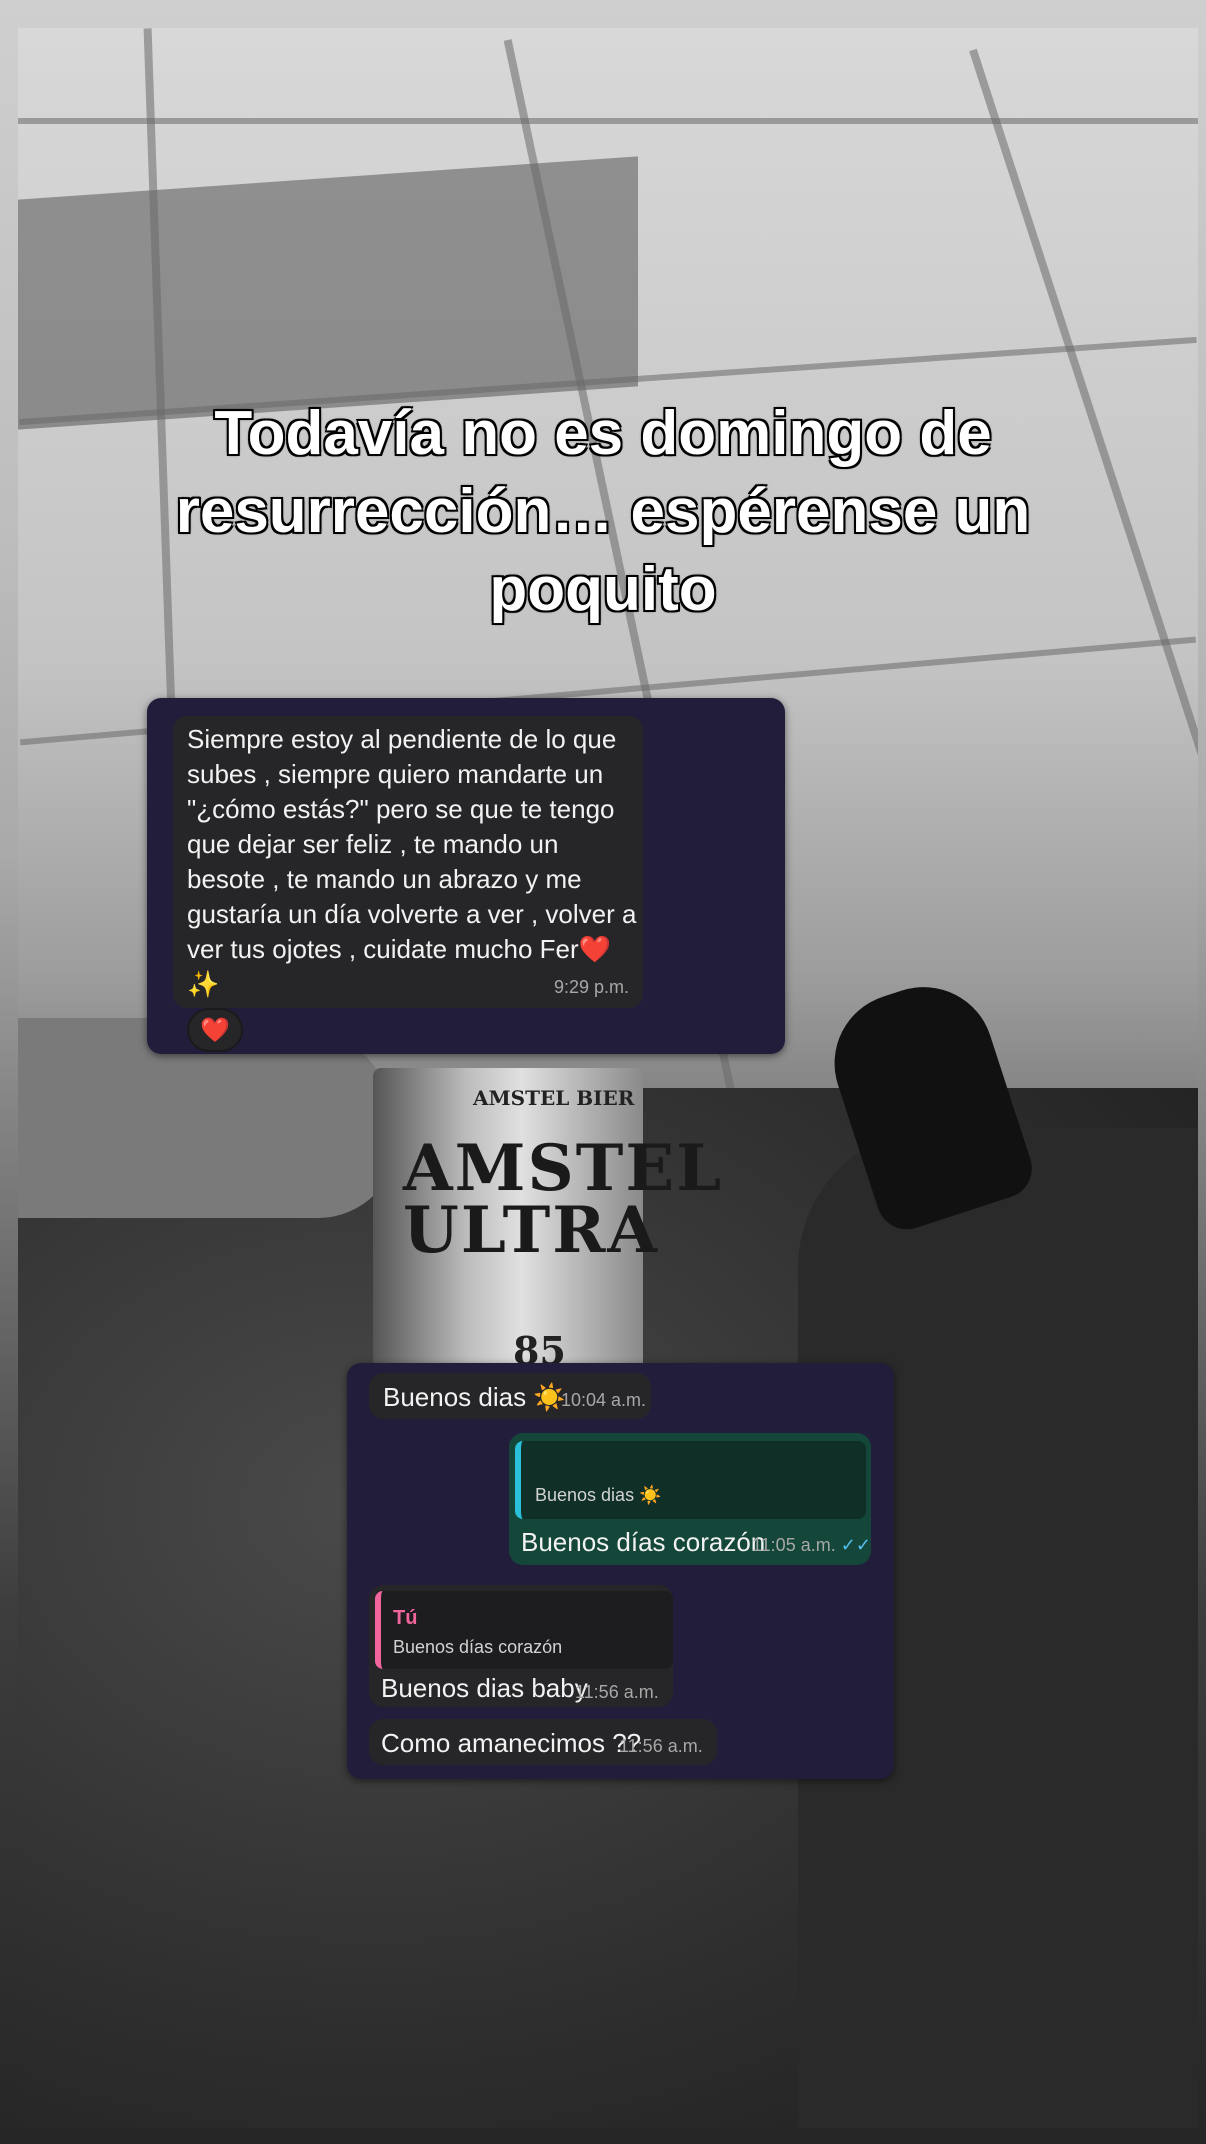  I want to click on message-text: Buenos días corazón, so click(643, 1542).